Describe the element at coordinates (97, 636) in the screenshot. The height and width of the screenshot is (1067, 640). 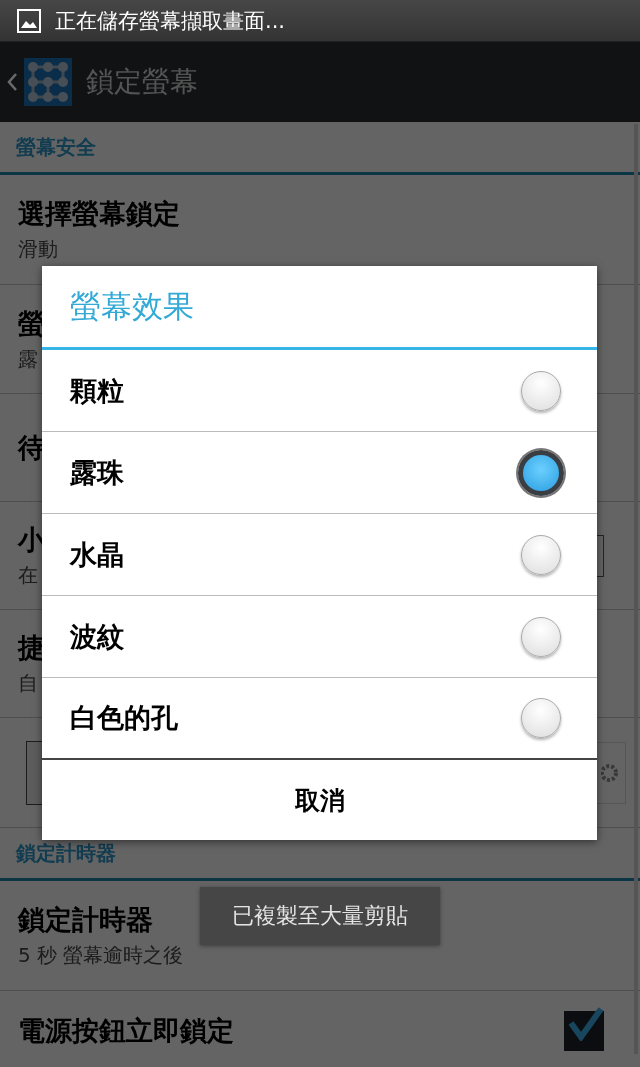
I see `option-label: 波紋` at that location.